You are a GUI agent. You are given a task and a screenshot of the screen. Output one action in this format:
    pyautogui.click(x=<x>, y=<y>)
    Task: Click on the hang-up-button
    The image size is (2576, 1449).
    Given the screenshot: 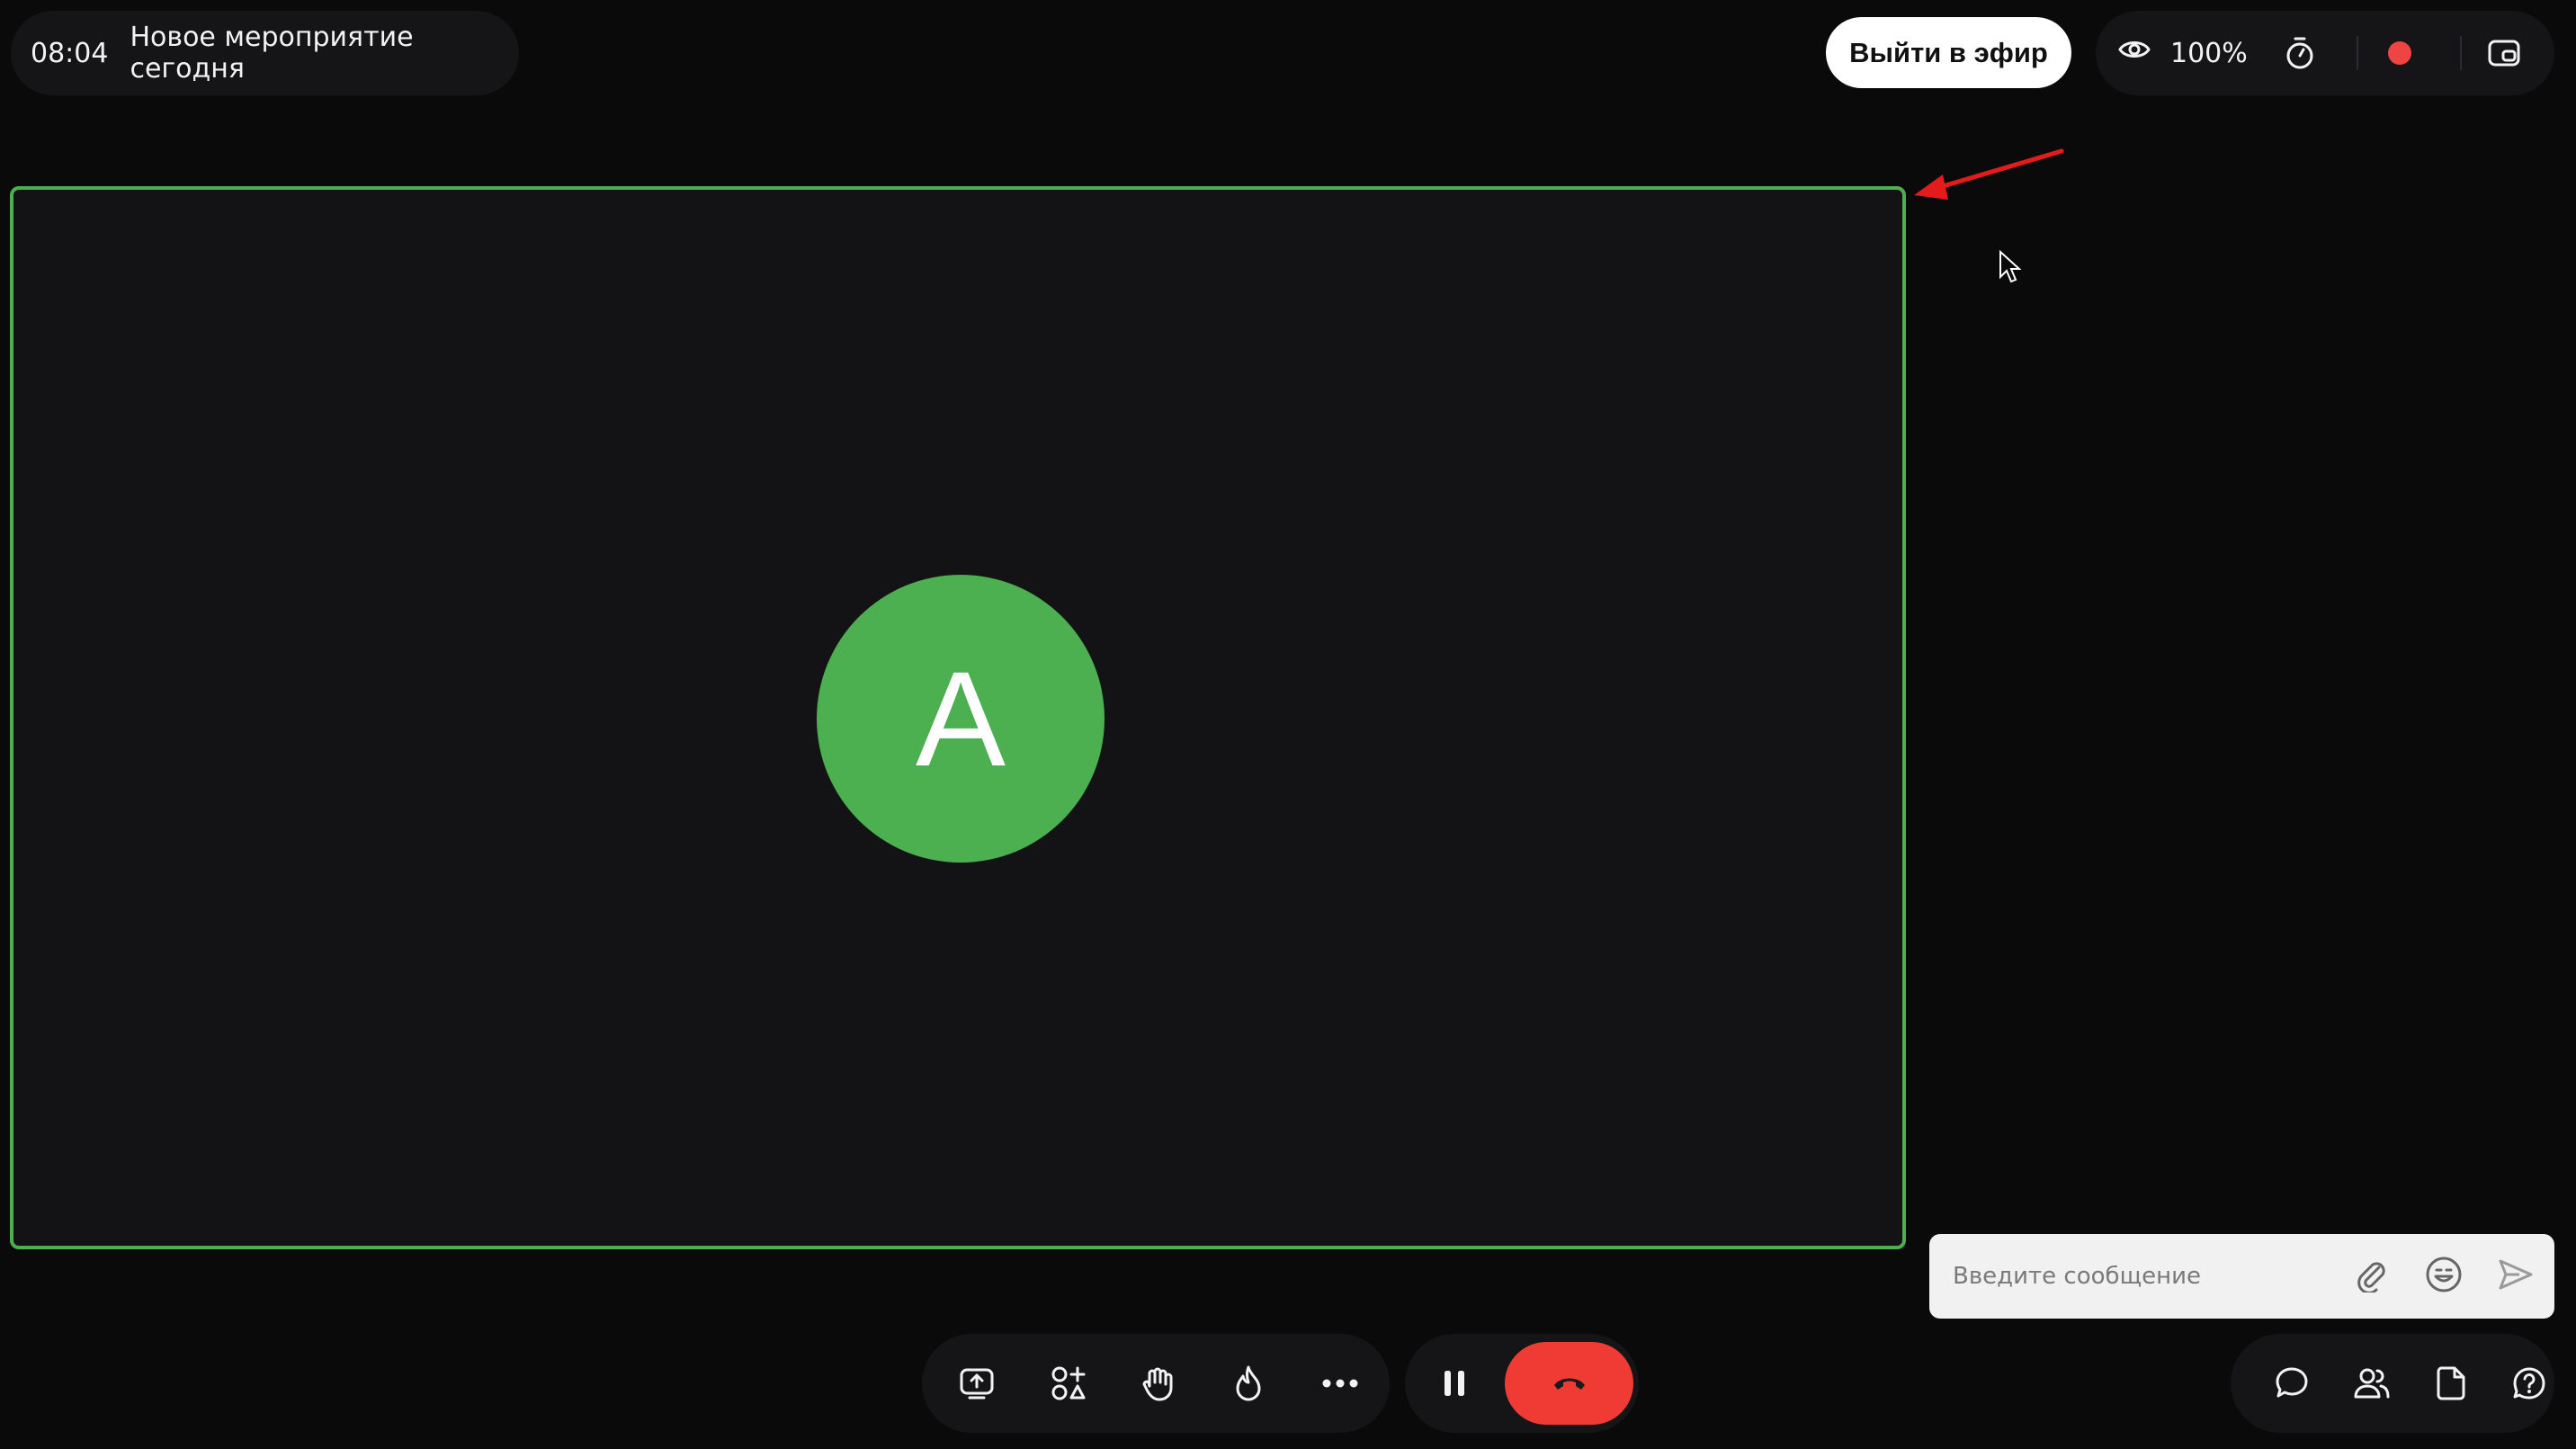 What is the action you would take?
    pyautogui.click(x=1569, y=1383)
    